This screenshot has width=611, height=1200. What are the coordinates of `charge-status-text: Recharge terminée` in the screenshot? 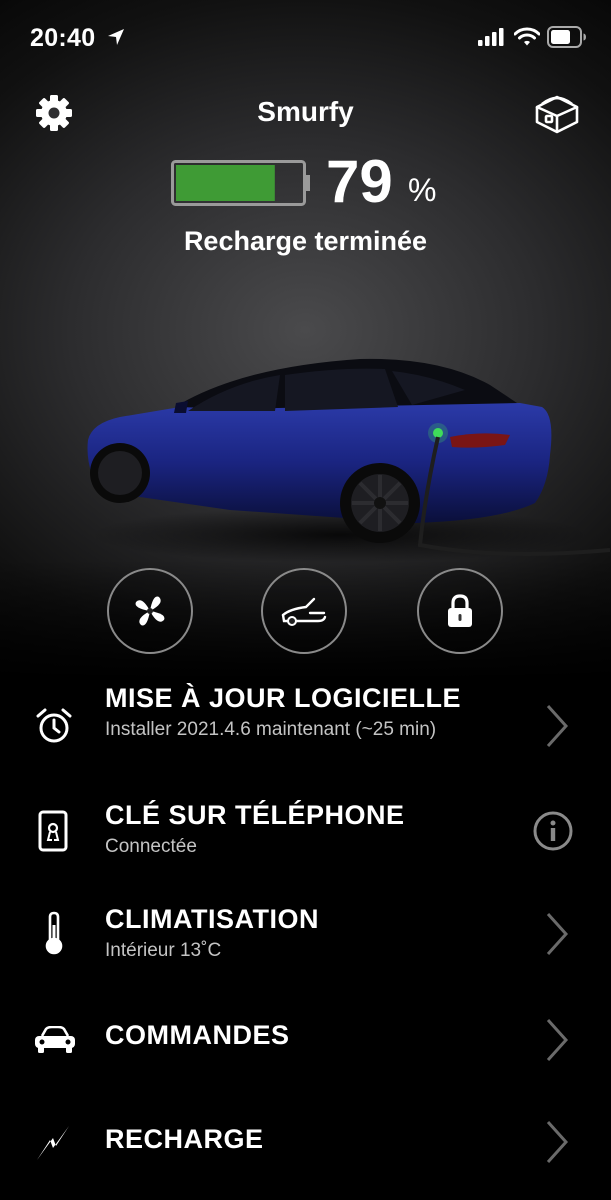 It's located at (305, 241).